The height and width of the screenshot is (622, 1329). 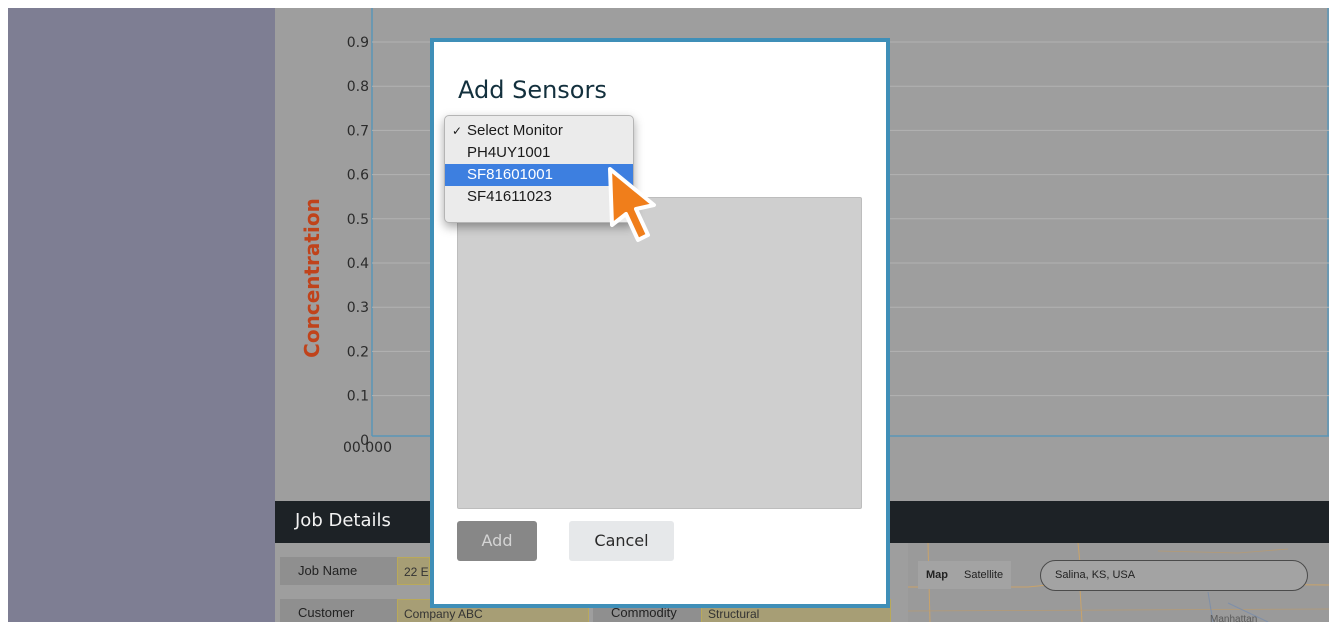 What do you see at coordinates (358, 131) in the screenshot?
I see `chart-y-tick-label: 0.7` at bounding box center [358, 131].